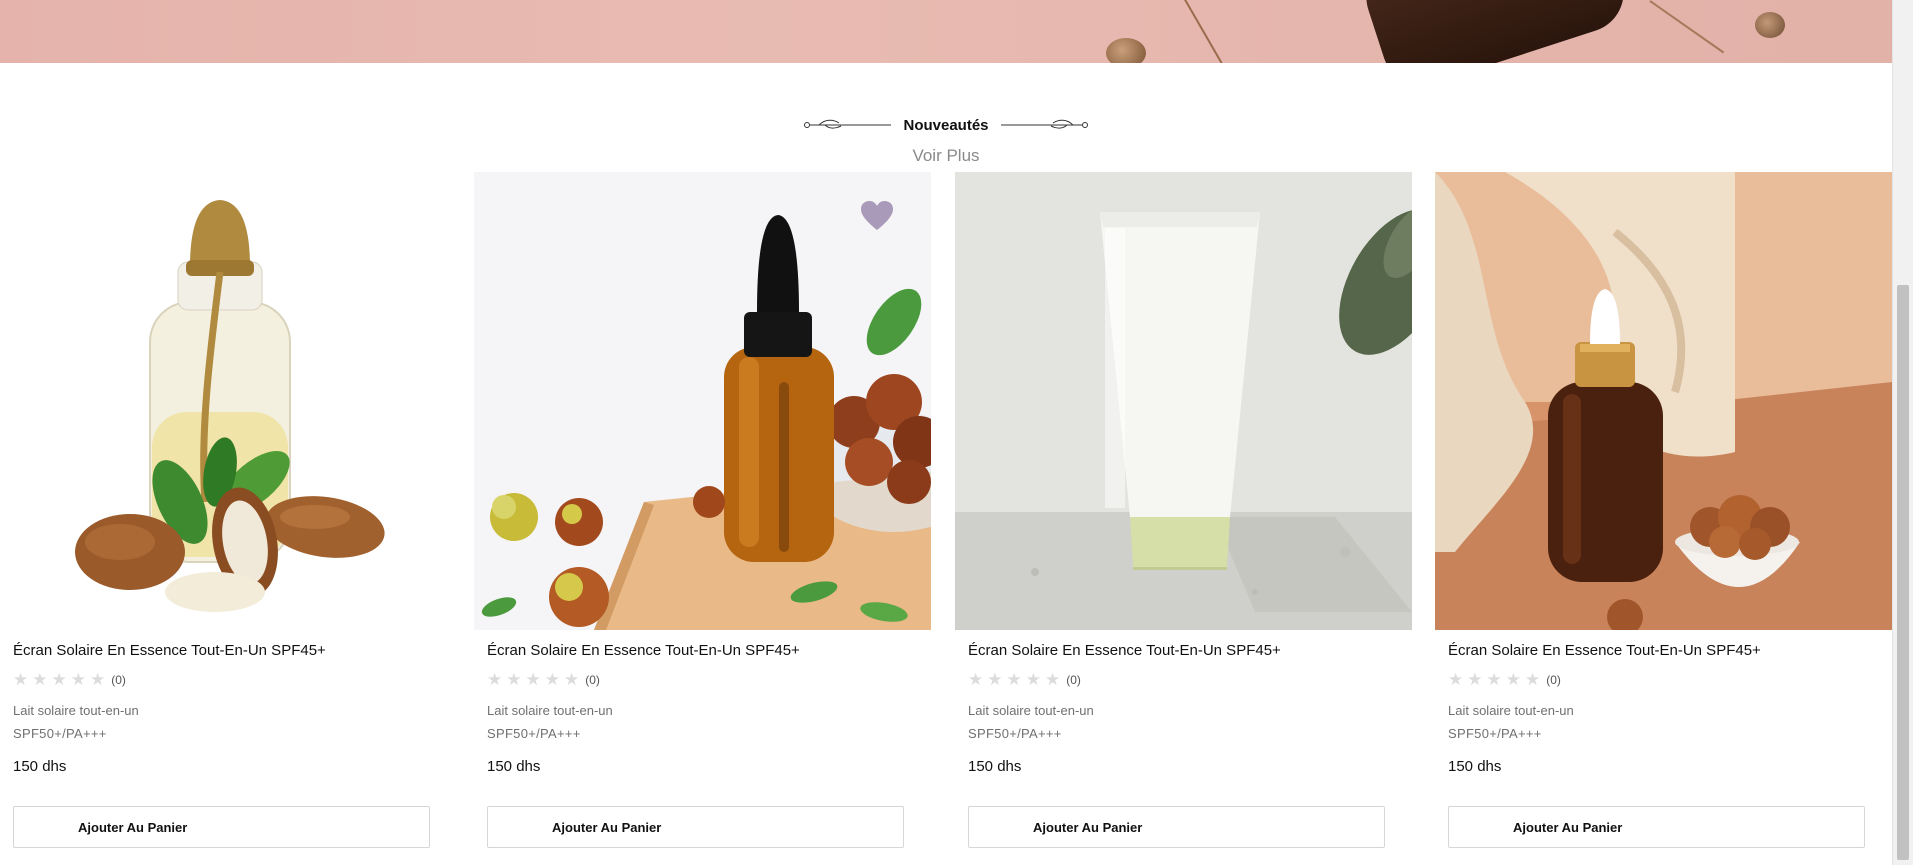  Describe the element at coordinates (946, 156) in the screenshot. I see `see-more-link: Voir Plus` at that location.